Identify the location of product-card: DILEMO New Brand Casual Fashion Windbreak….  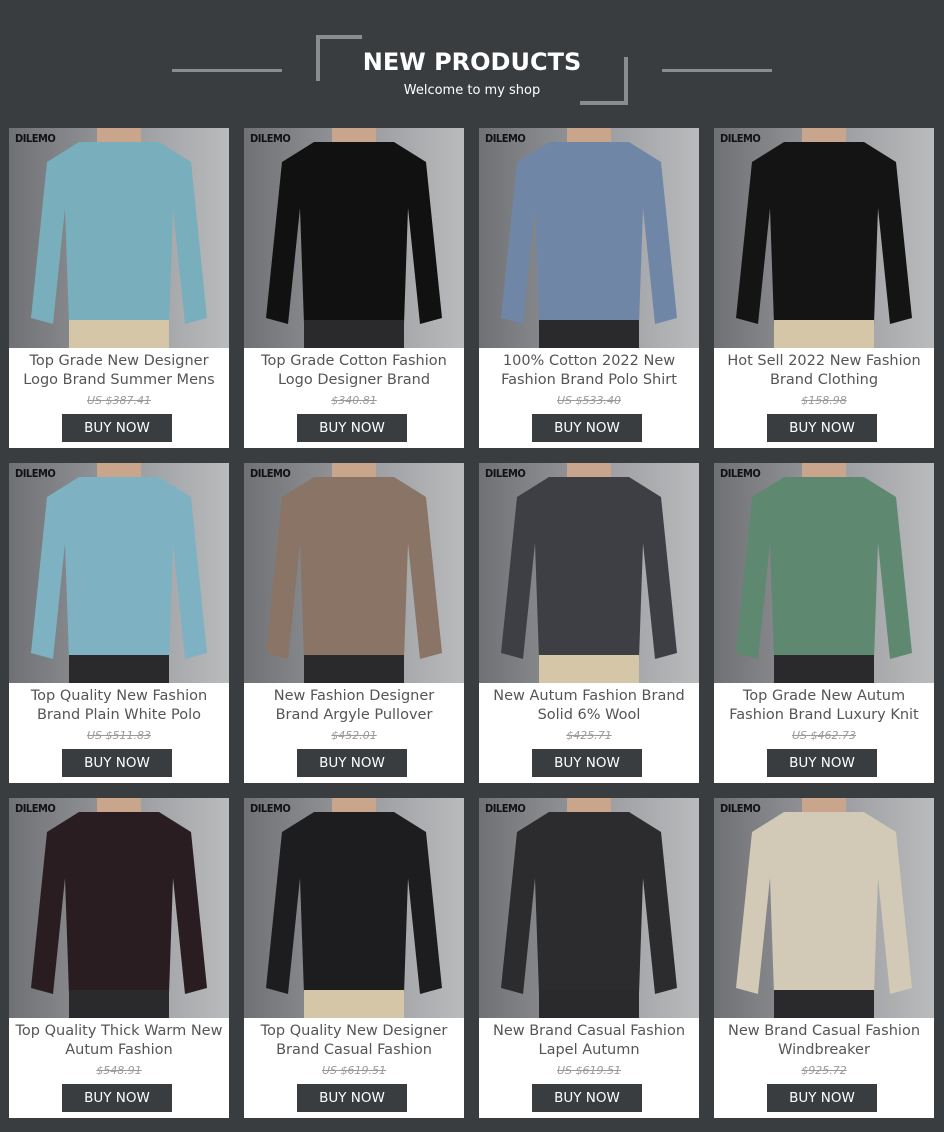
(824, 958).